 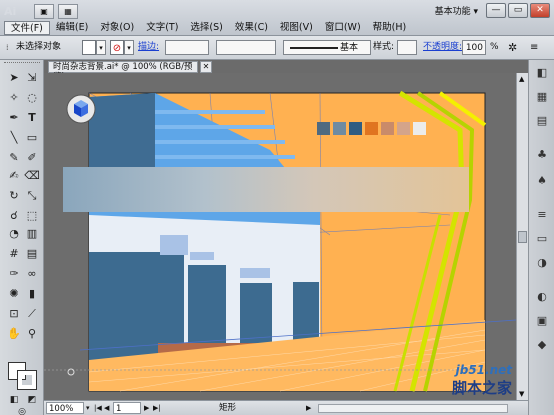 What do you see at coordinates (22, 64) in the screenshot?
I see `tools-panel-grip` at bounding box center [22, 64].